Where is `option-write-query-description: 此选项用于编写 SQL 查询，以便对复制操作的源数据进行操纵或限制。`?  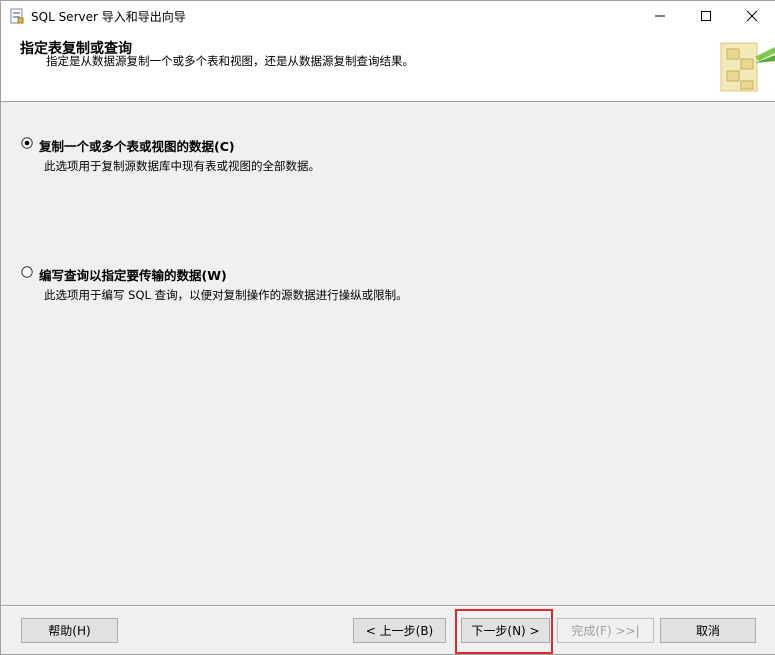
option-write-query-description: 此选项用于编写 SQL 查询，以便对复制操作的源数据进行操纵或限制。 is located at coordinates (226, 295).